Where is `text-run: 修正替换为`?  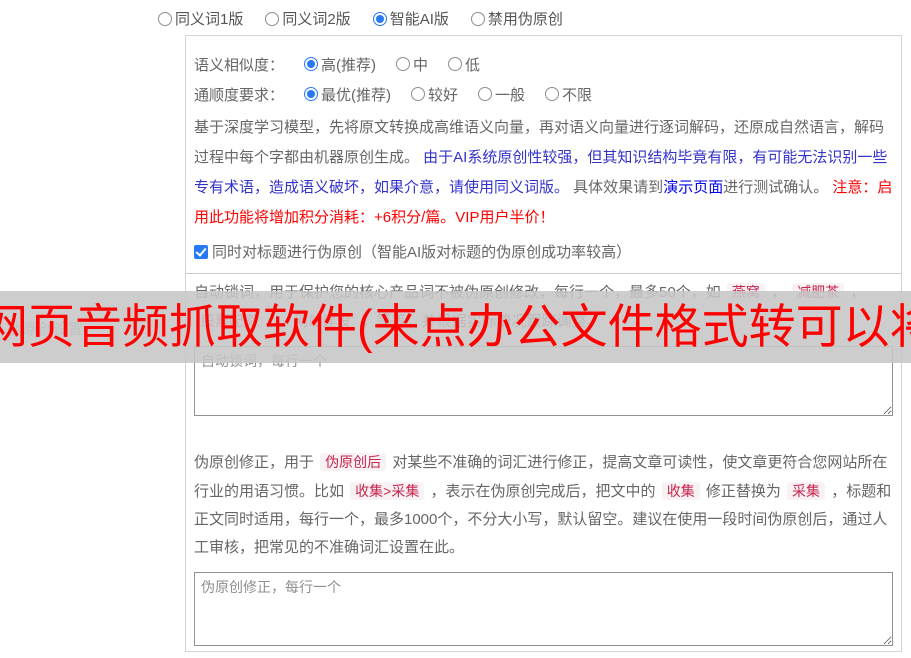 text-run: 修正替换为 is located at coordinates (743, 491).